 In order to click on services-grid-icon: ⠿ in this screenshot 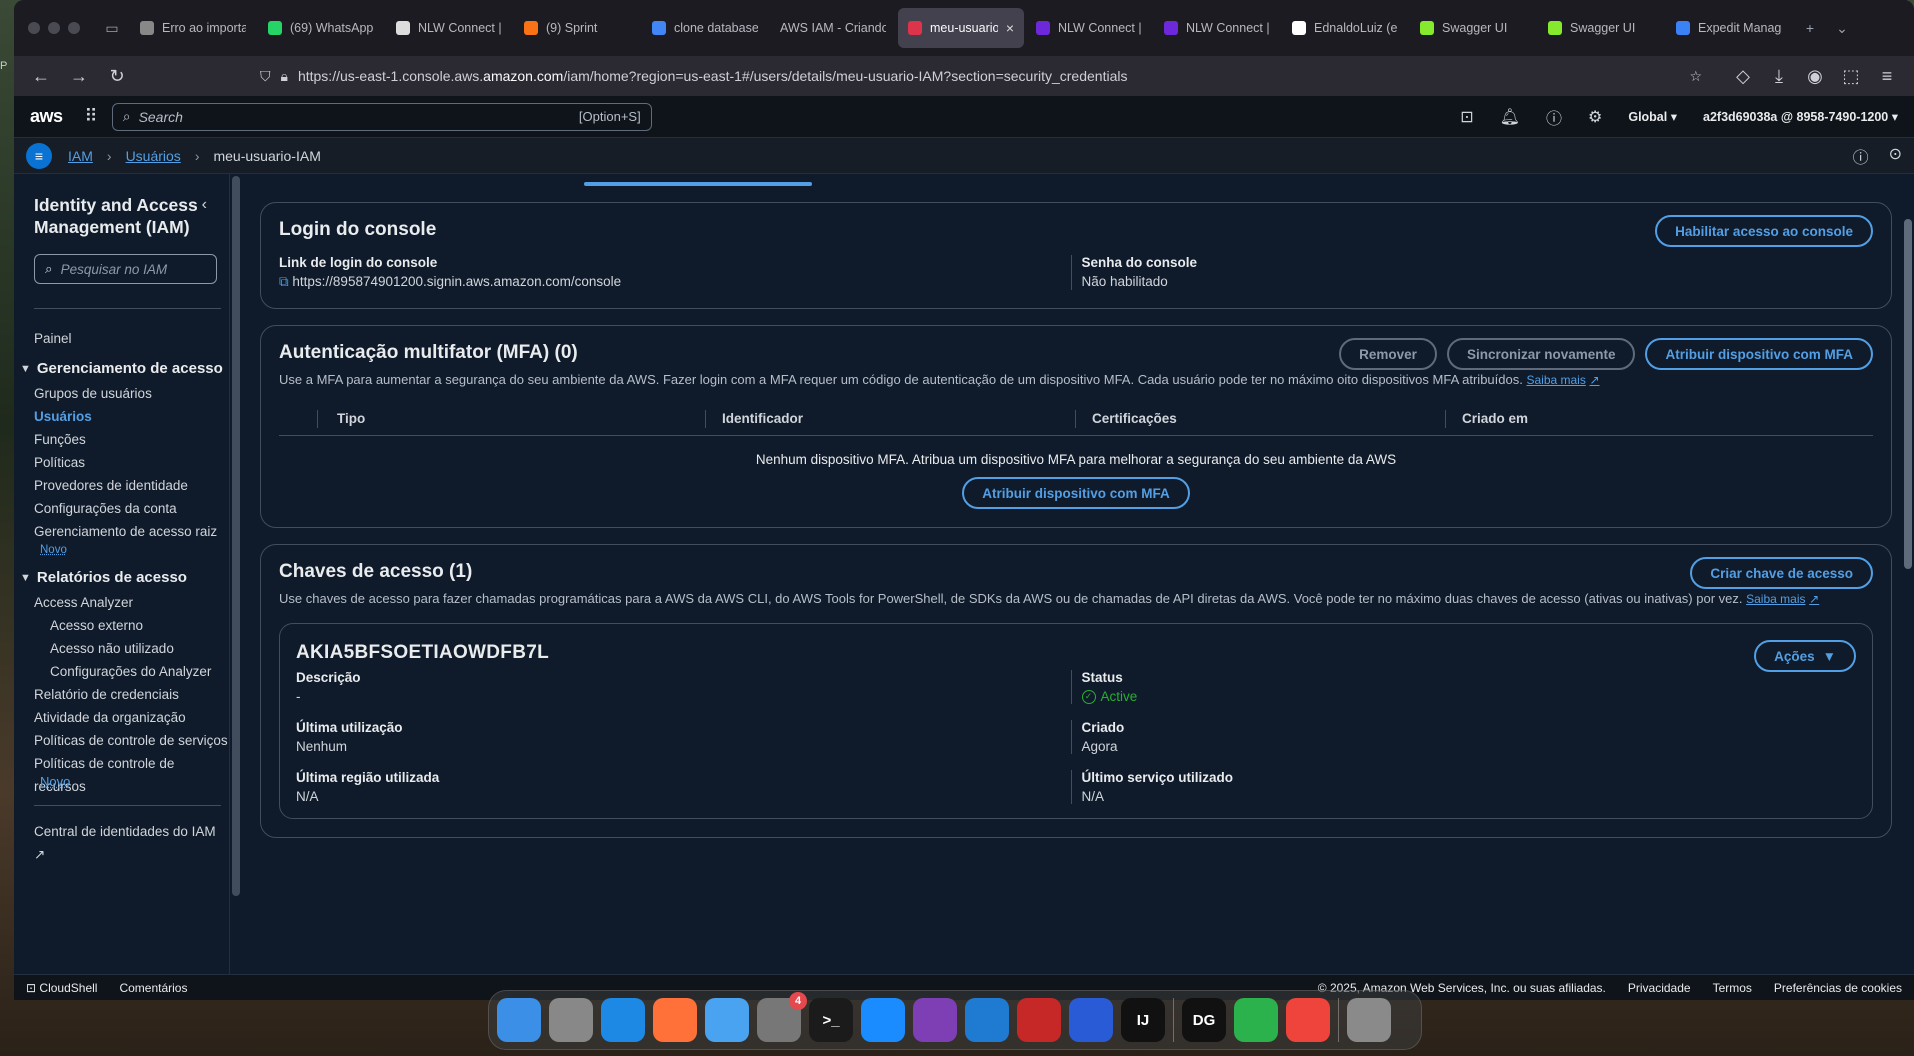, I will do `click(91, 116)`.